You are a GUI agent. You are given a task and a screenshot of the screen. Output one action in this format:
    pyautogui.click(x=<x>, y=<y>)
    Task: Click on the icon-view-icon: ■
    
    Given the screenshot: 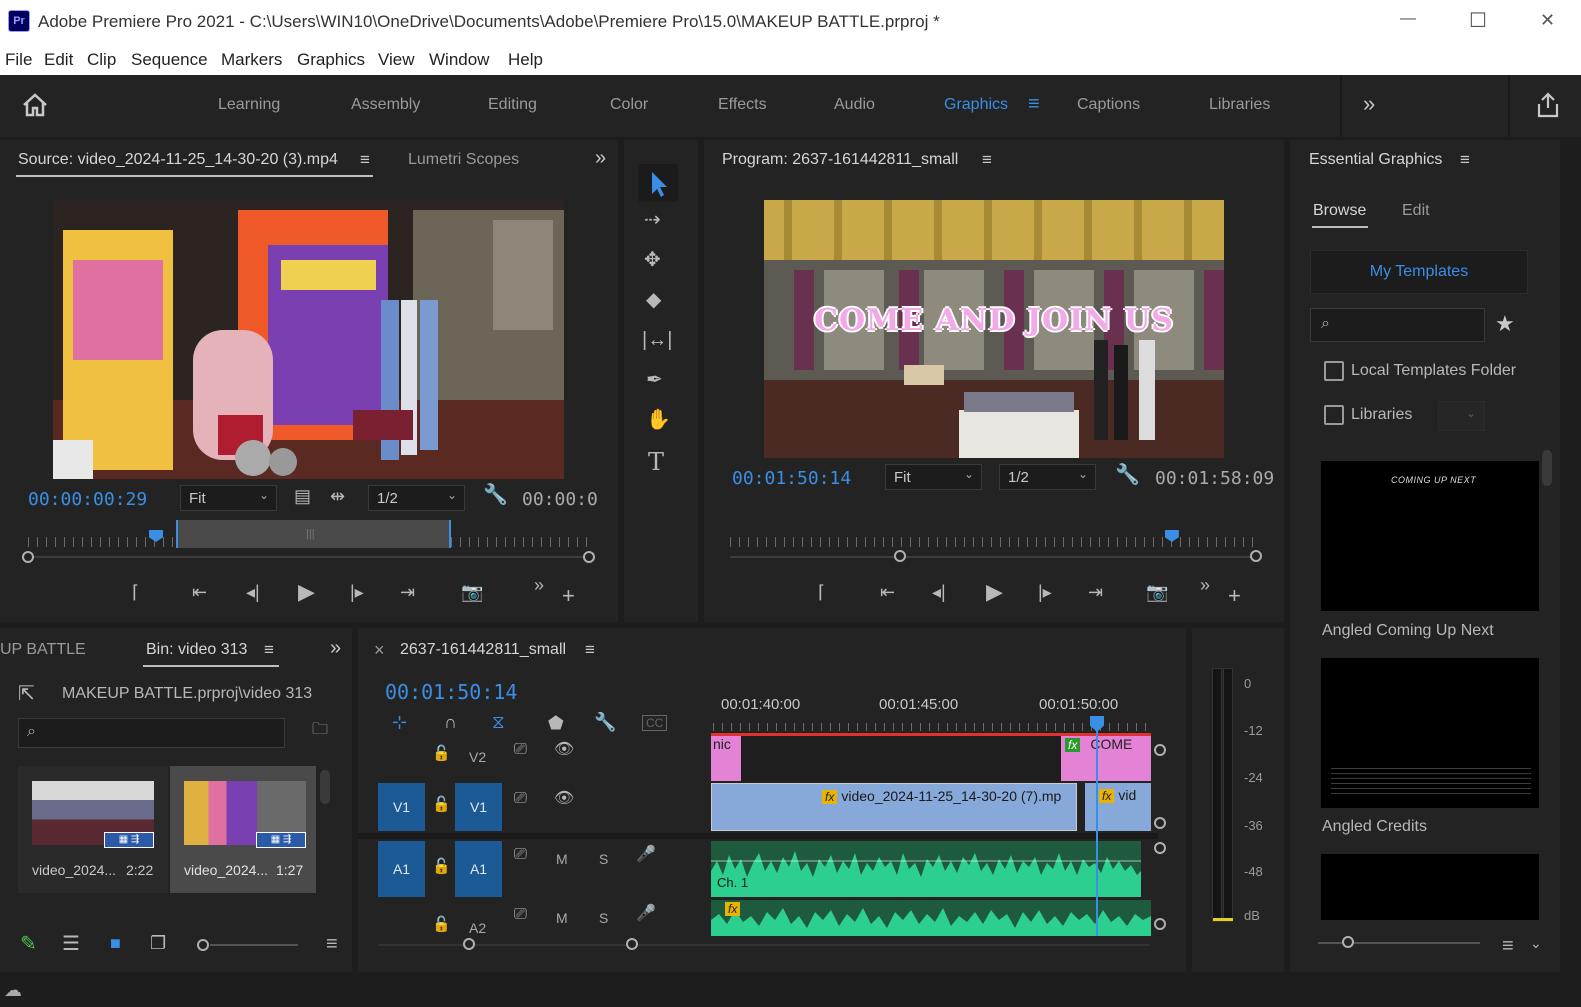 What is the action you would take?
    pyautogui.click(x=115, y=943)
    